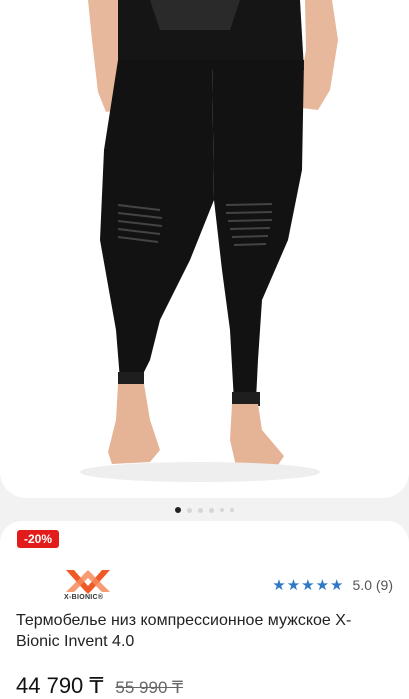  I want to click on gallery-pagination, so click(204, 510).